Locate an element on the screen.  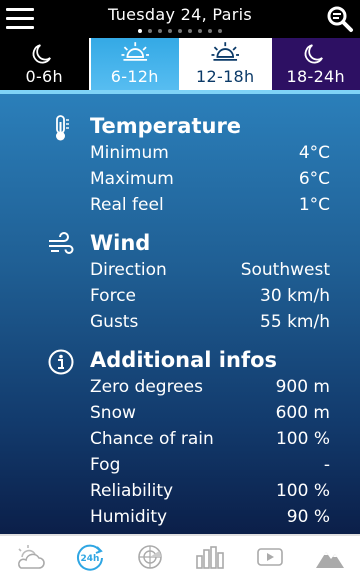
nav-radar is located at coordinates (150, 557).